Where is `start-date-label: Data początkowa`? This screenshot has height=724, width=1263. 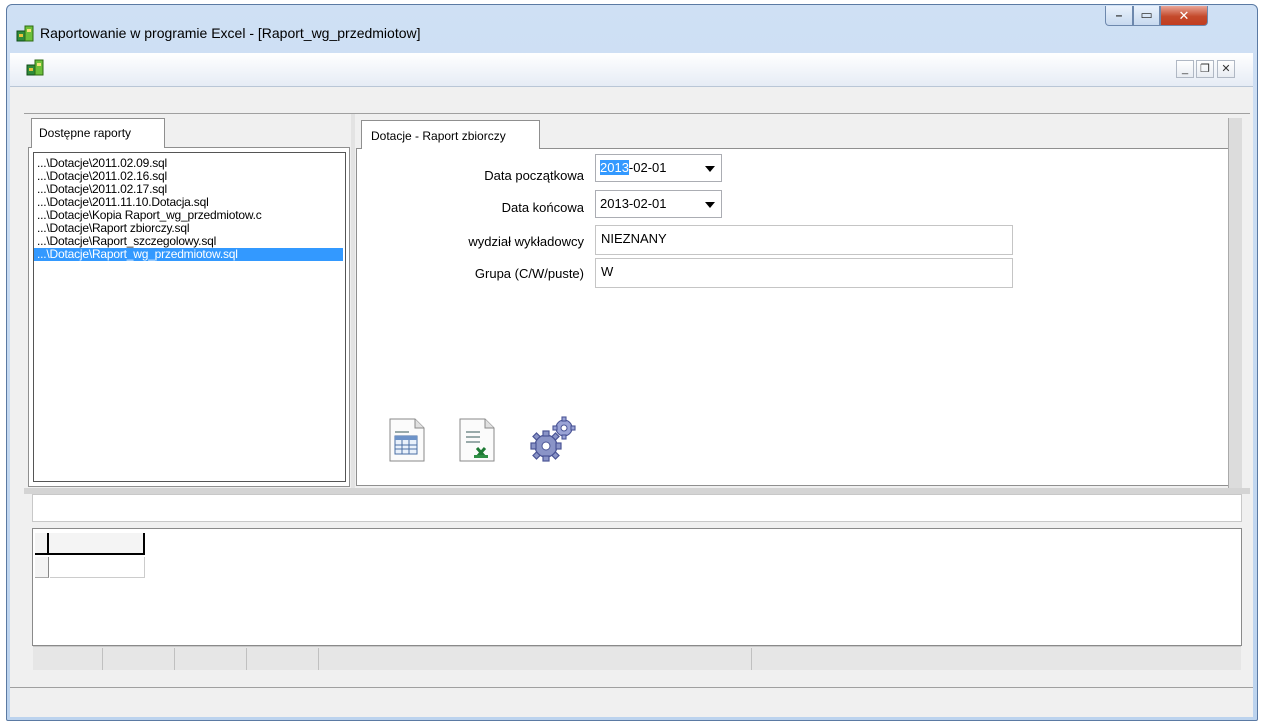 start-date-label: Data początkowa is located at coordinates (534, 175).